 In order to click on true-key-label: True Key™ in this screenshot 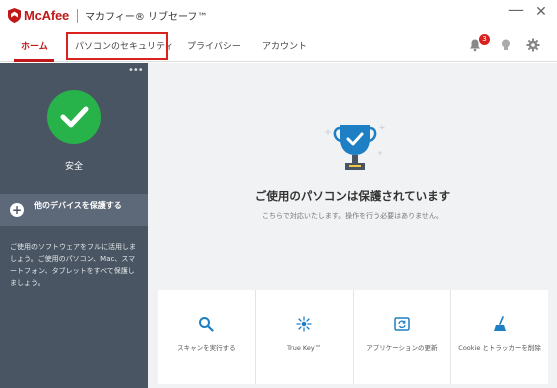, I will do `click(304, 348)`.